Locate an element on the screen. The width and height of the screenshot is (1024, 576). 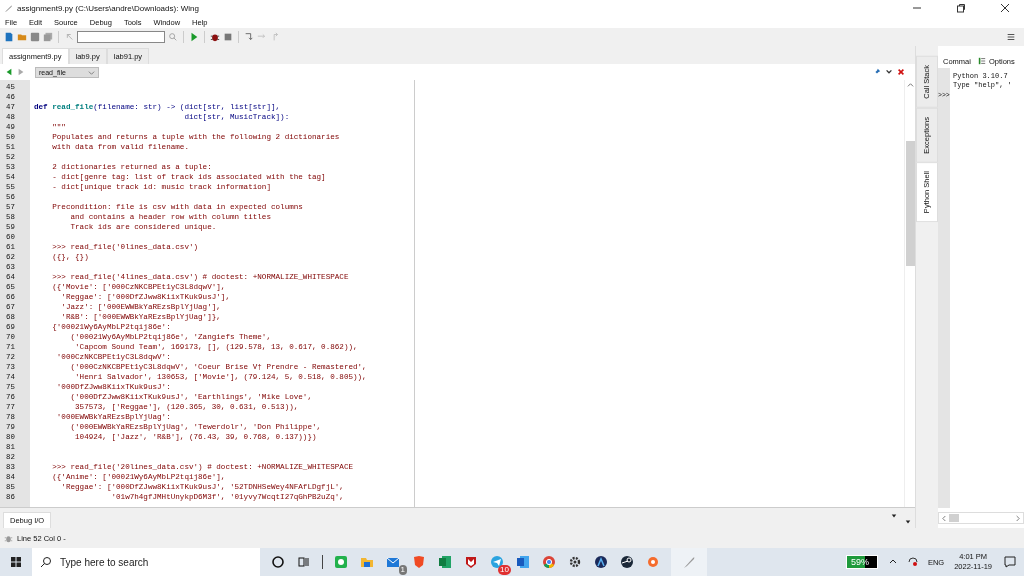
vertical-scrollbar is located at coordinates (909, 293).